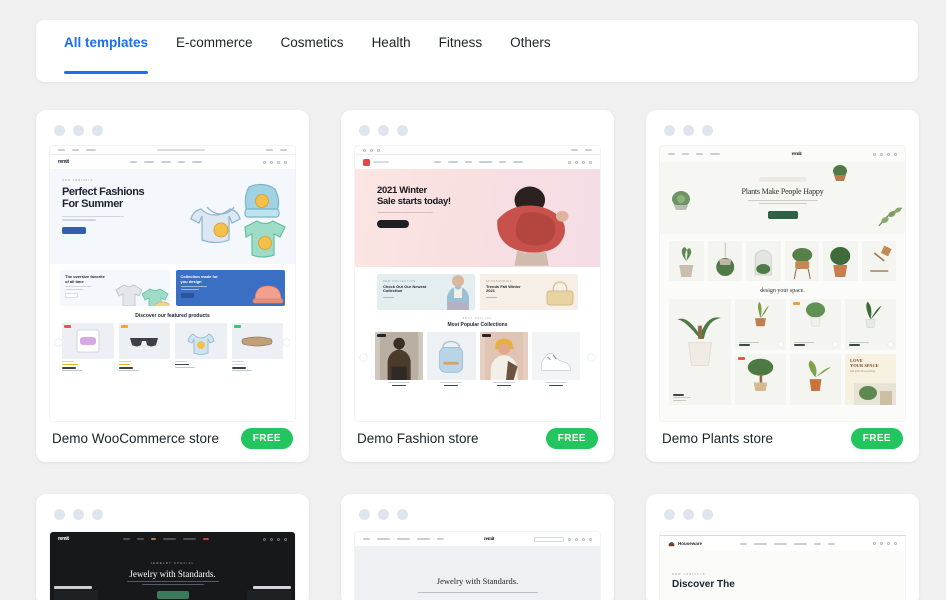 This screenshot has height=600, width=946. What do you see at coordinates (503, 356) in the screenshot?
I see `female-model-illustration` at bounding box center [503, 356].